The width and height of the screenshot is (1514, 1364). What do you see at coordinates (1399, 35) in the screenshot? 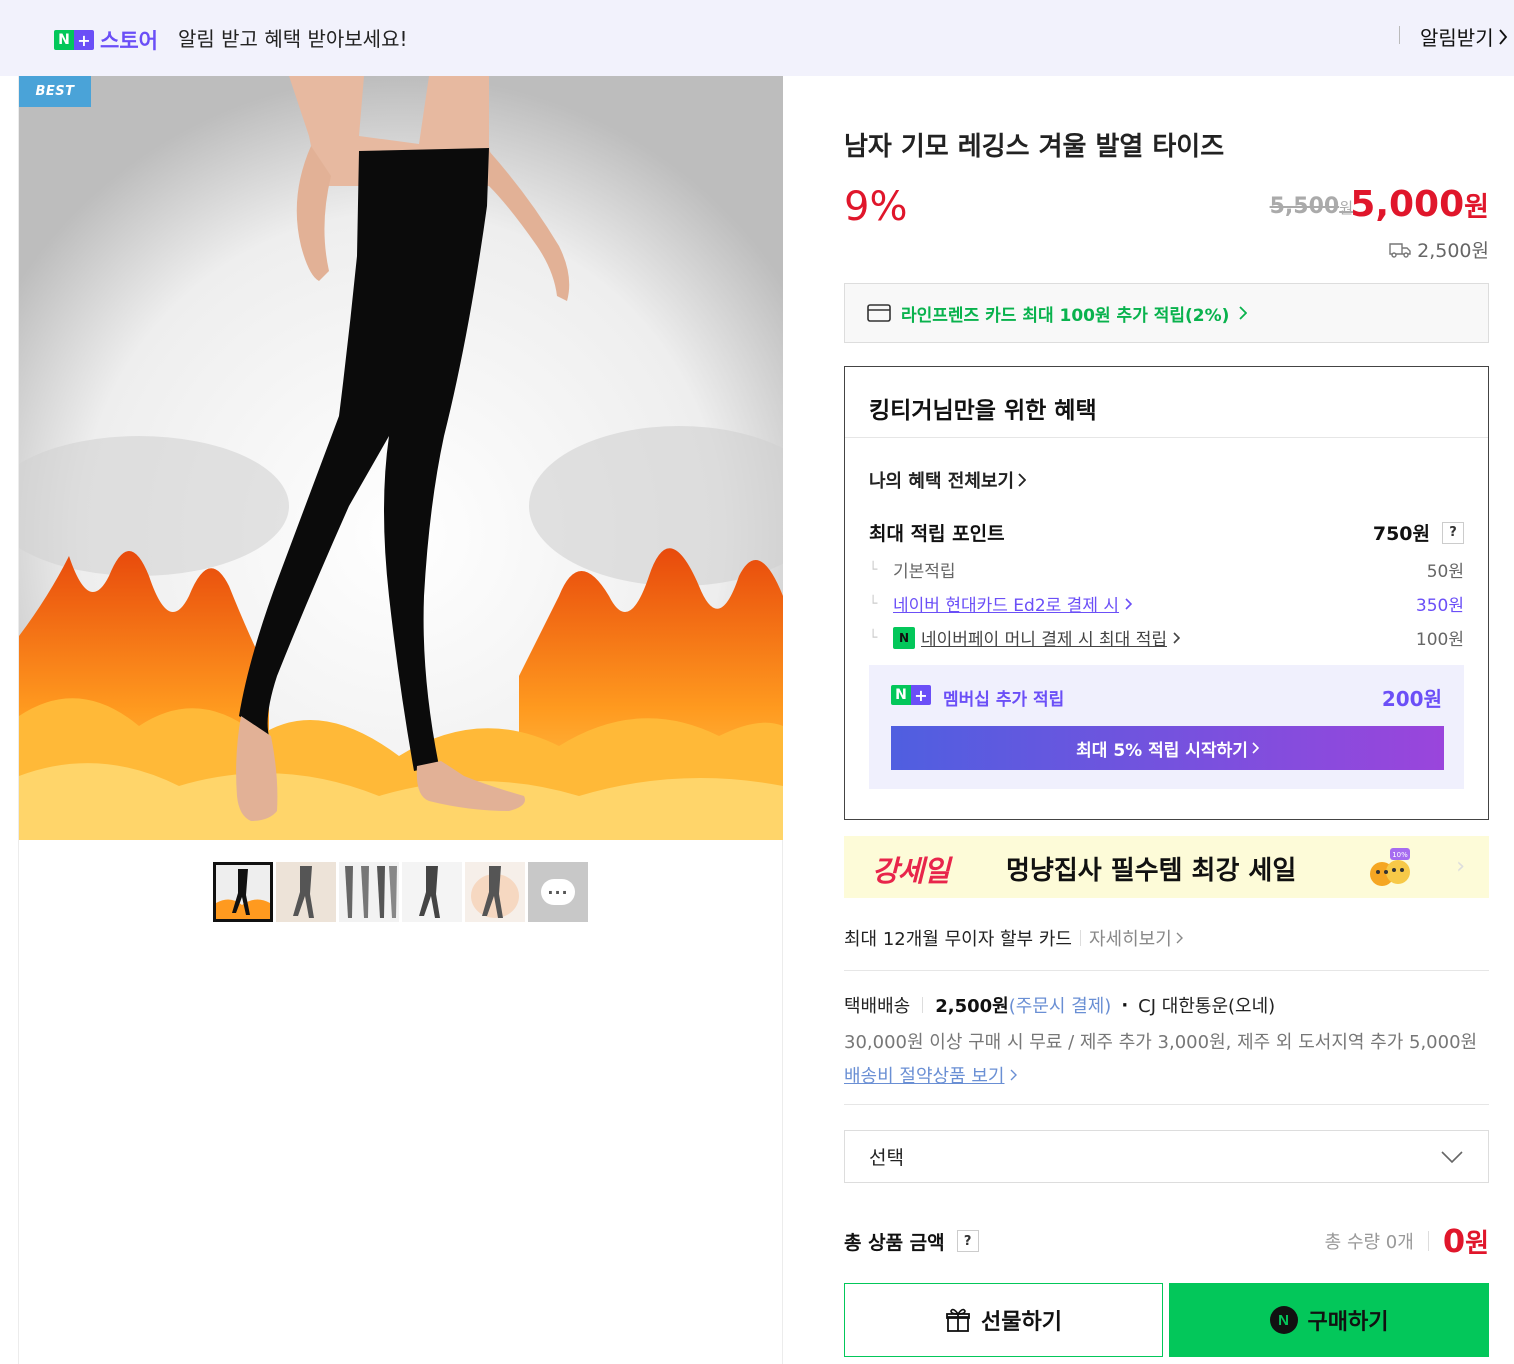
I see `banner-divider` at bounding box center [1399, 35].